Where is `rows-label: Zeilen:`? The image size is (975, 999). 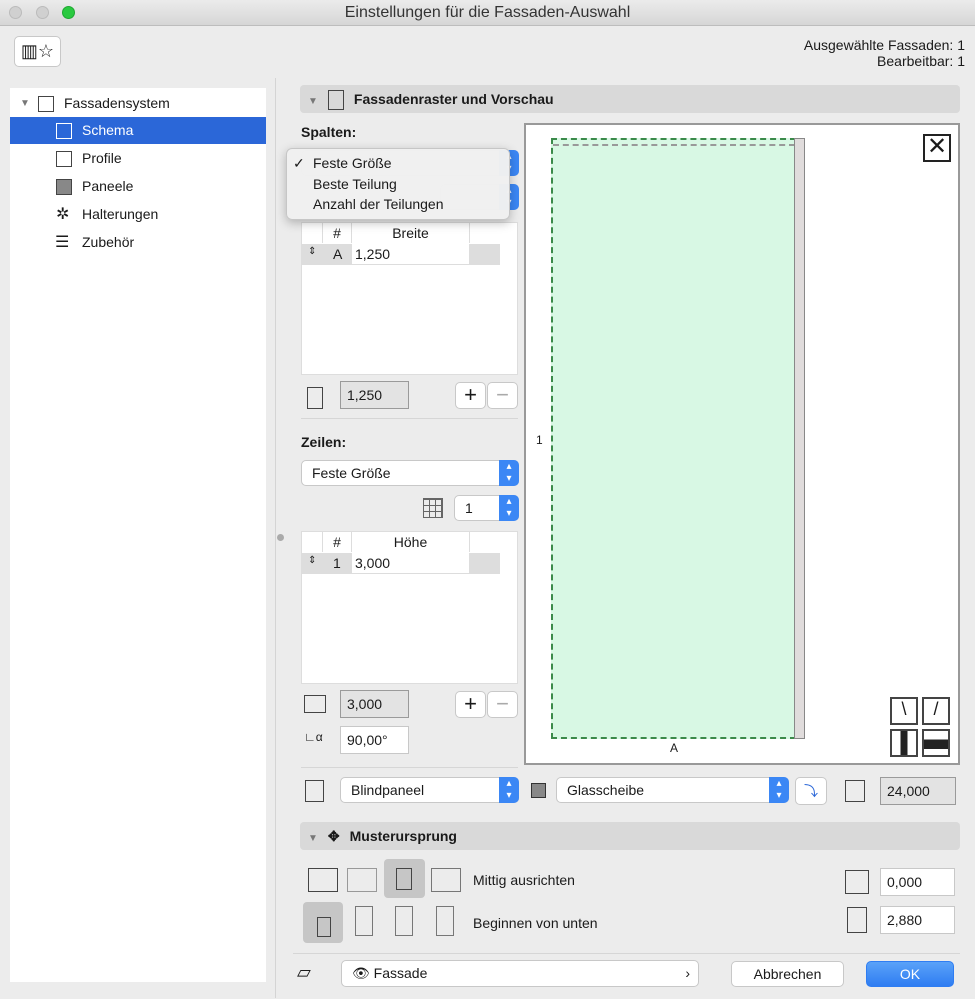 rows-label: Zeilen: is located at coordinates (324, 442).